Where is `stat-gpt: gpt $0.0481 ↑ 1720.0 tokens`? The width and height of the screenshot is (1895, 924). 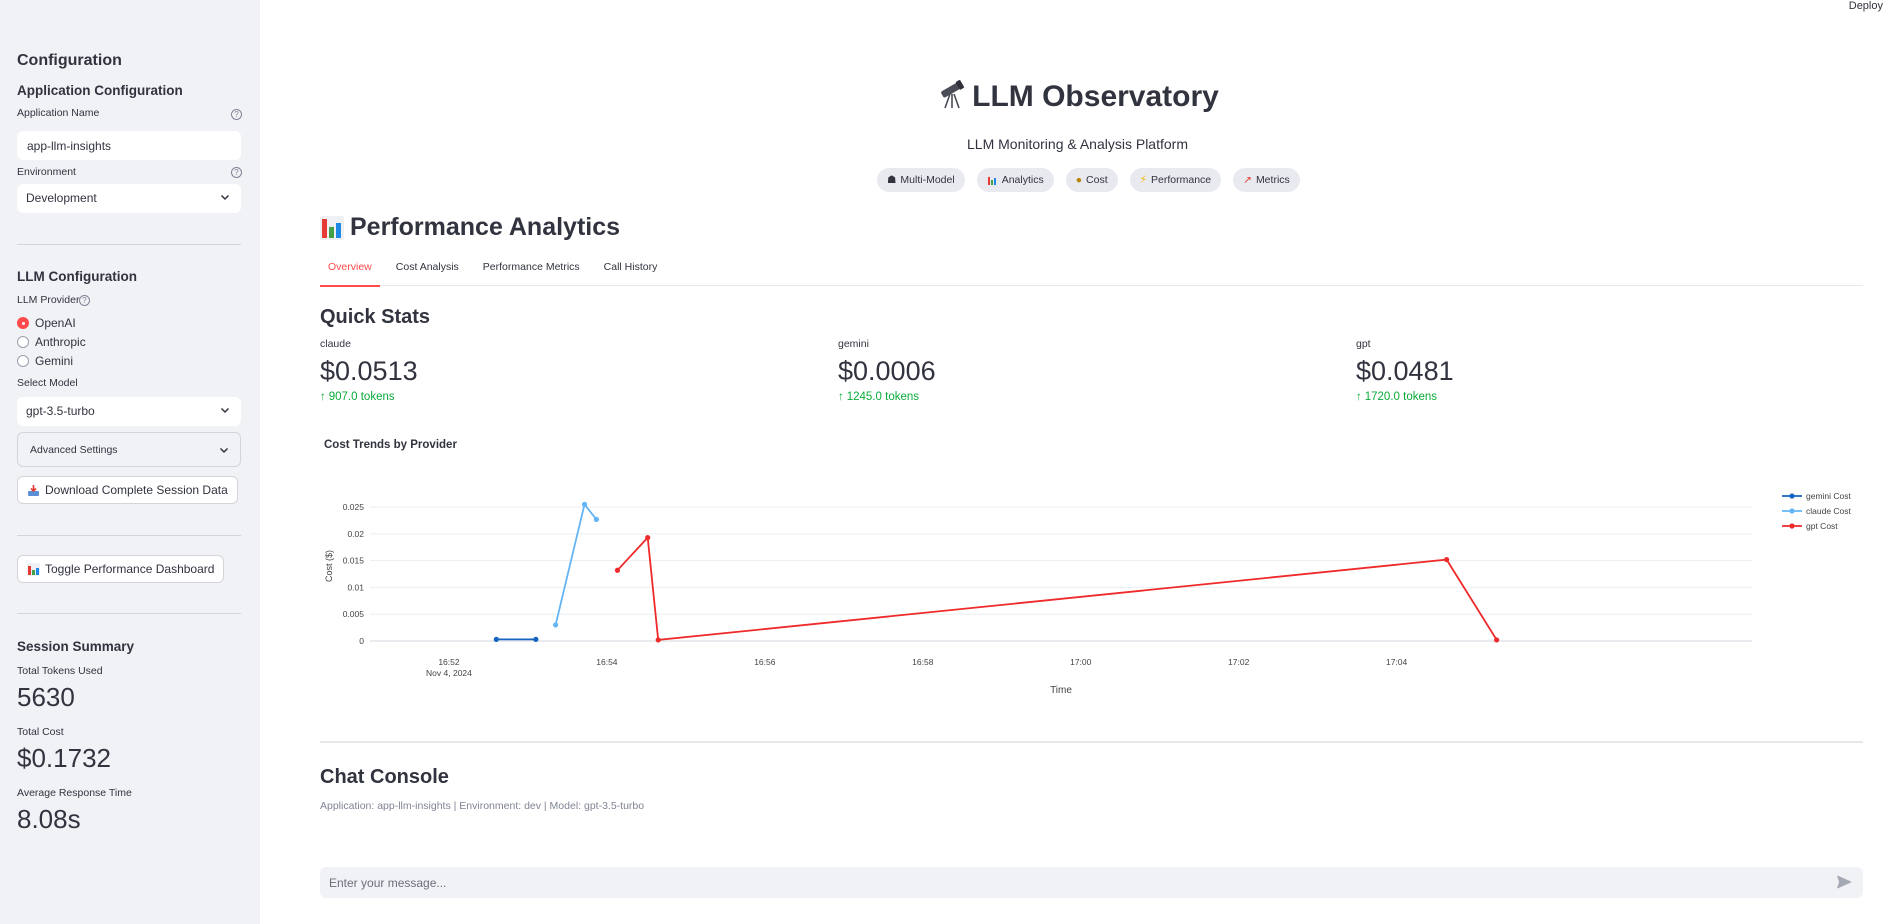
stat-gpt: gpt $0.0481 ↑ 1720.0 tokens is located at coordinates (1405, 370).